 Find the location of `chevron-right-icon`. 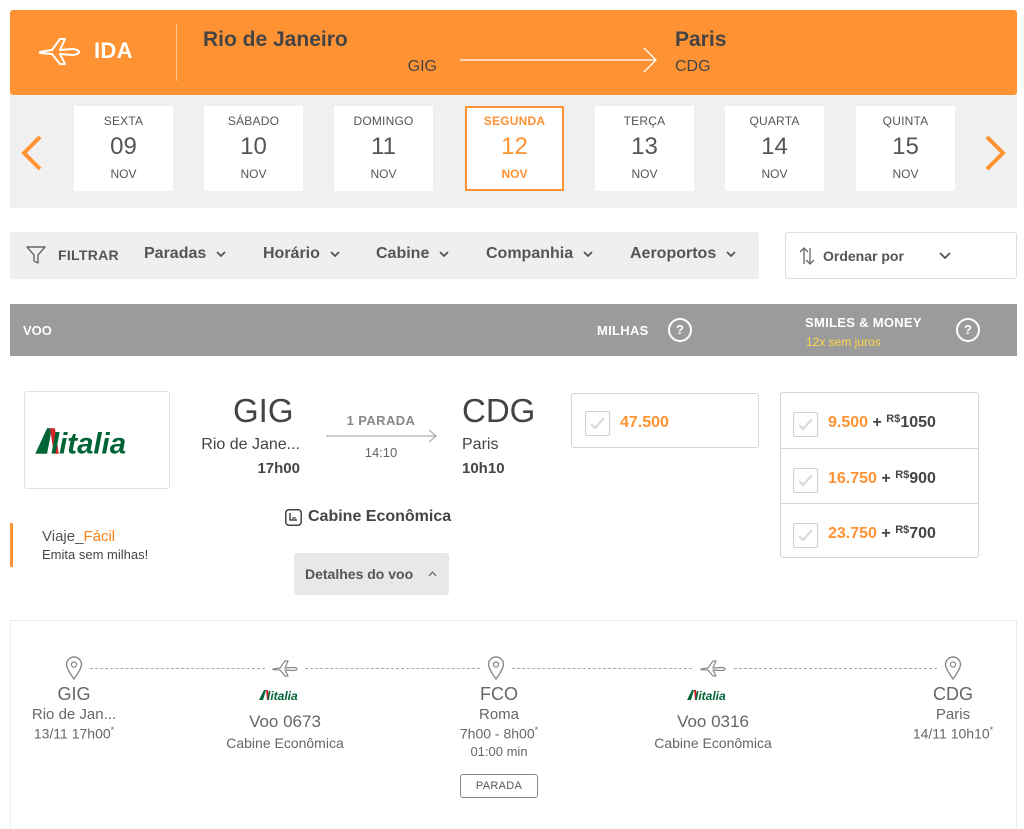

chevron-right-icon is located at coordinates (994, 153).